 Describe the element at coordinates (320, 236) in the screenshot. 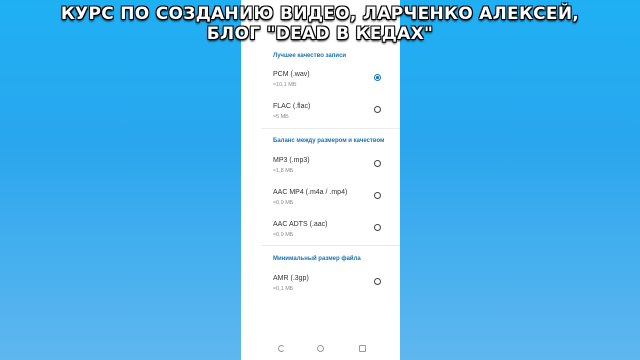

I see `format-option-aac-adts: AAC ADTS (.aac) ≈0,9 МБ` at that location.